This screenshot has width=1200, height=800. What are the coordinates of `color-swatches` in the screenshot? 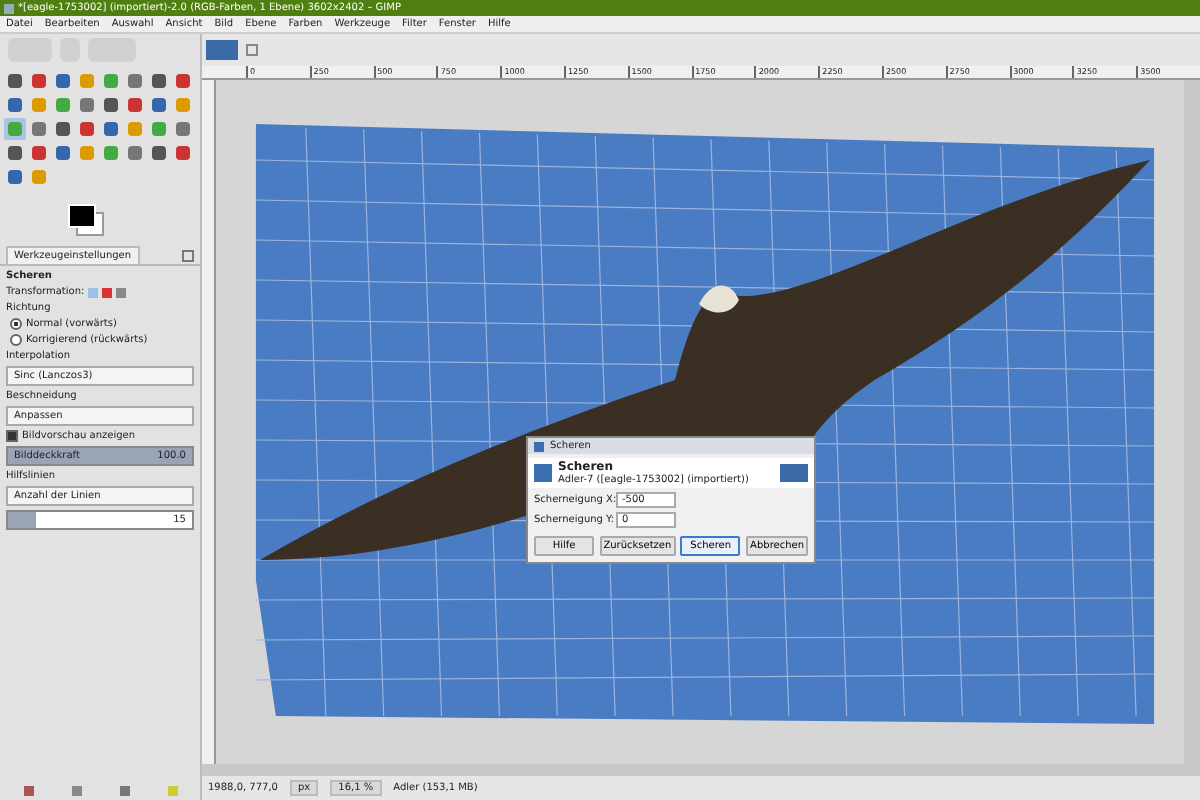 It's located at (86, 219).